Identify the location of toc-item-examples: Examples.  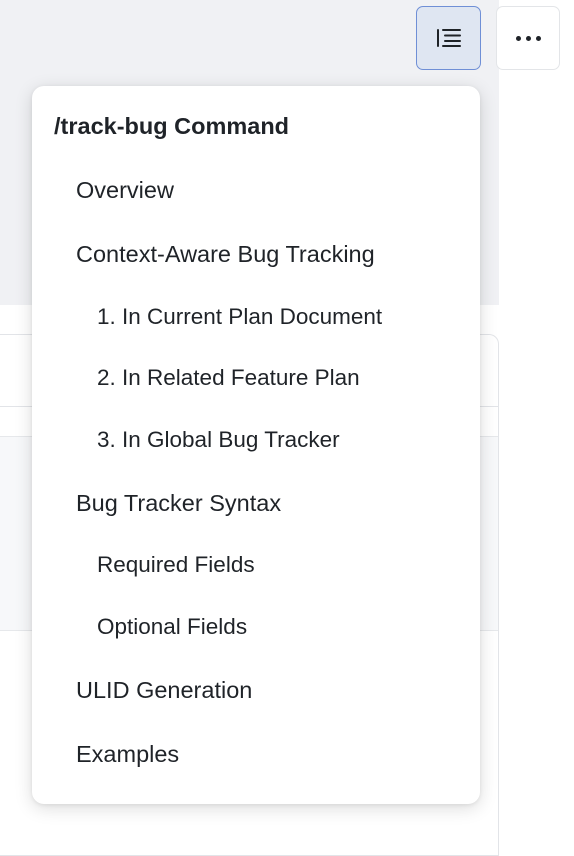
(256, 754).